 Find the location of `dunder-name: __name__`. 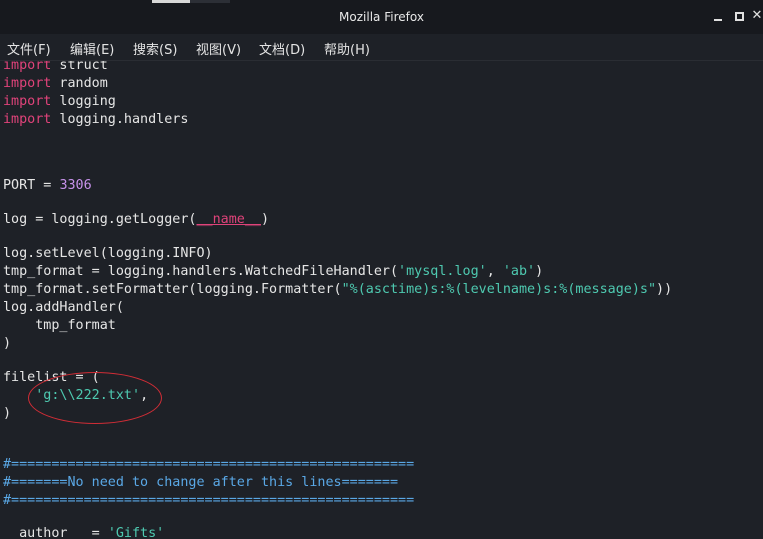

dunder-name: __name__ is located at coordinates (228, 219).